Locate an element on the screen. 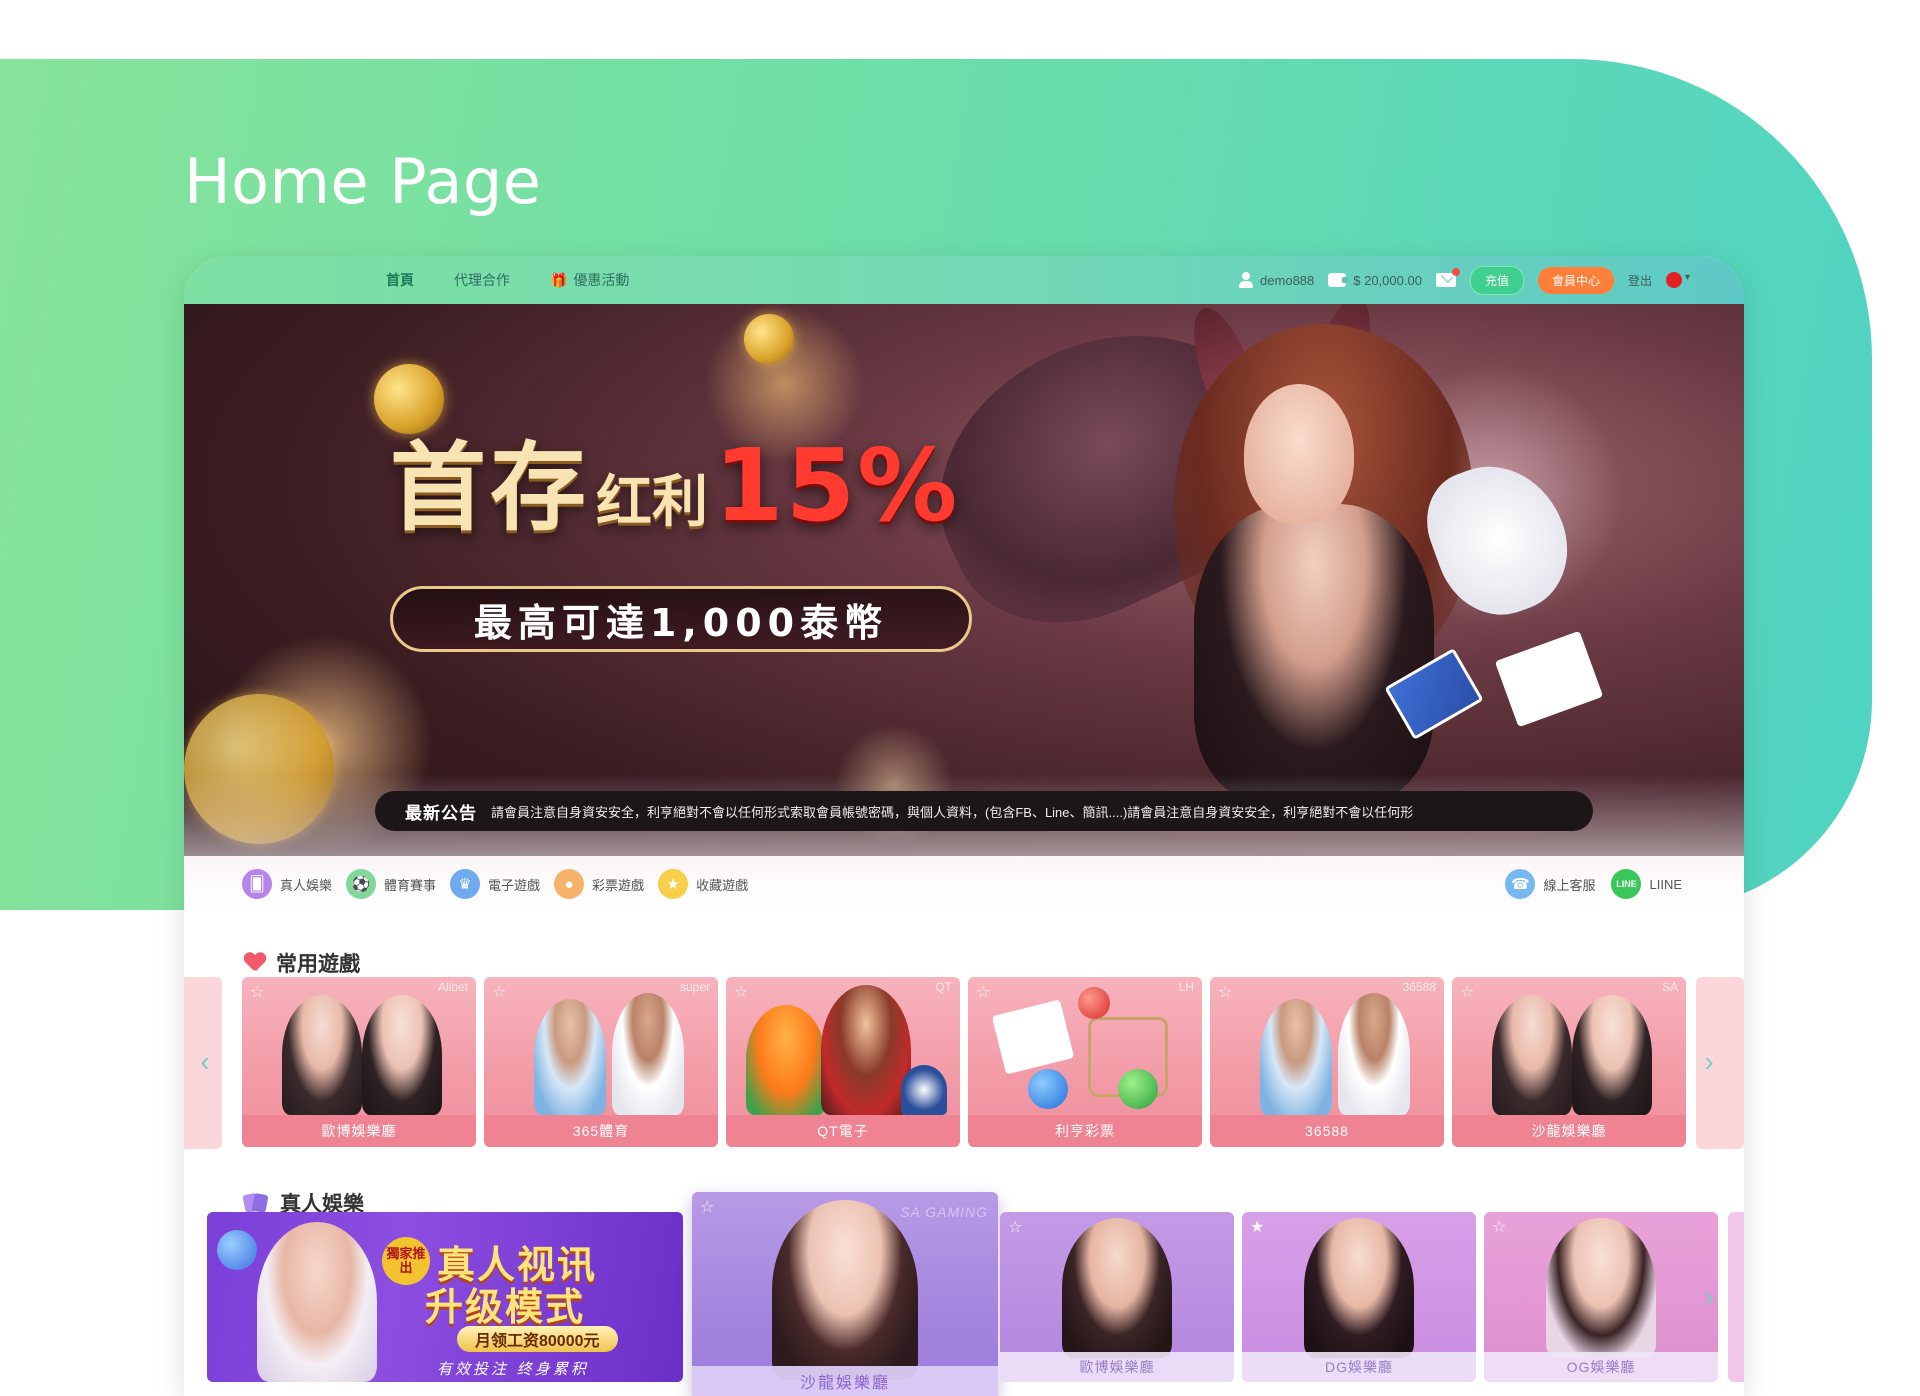 The image size is (1920, 1396). nav-link-label: 代理合作 is located at coordinates (482, 280).